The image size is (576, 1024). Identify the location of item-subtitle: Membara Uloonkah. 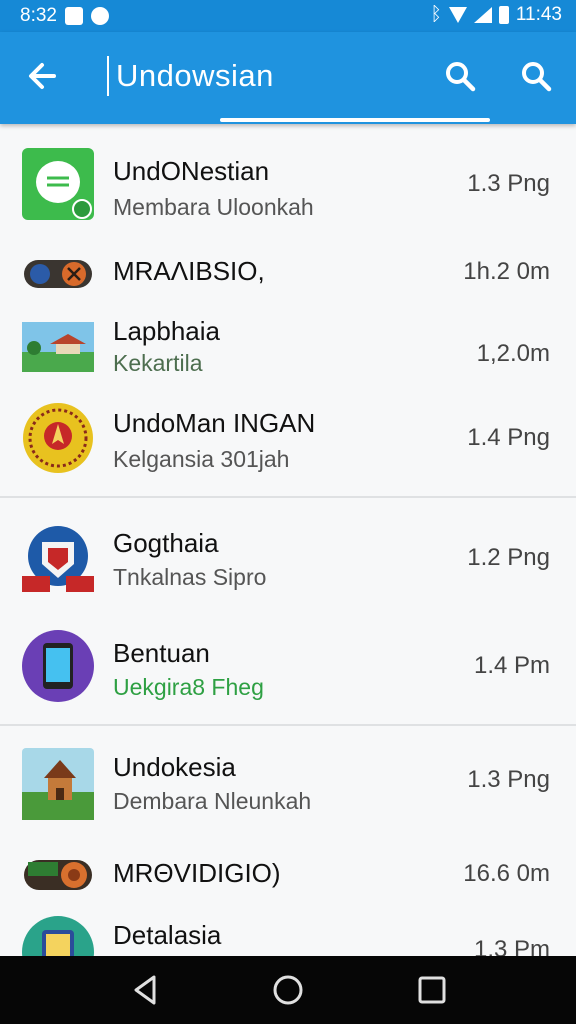
(213, 207).